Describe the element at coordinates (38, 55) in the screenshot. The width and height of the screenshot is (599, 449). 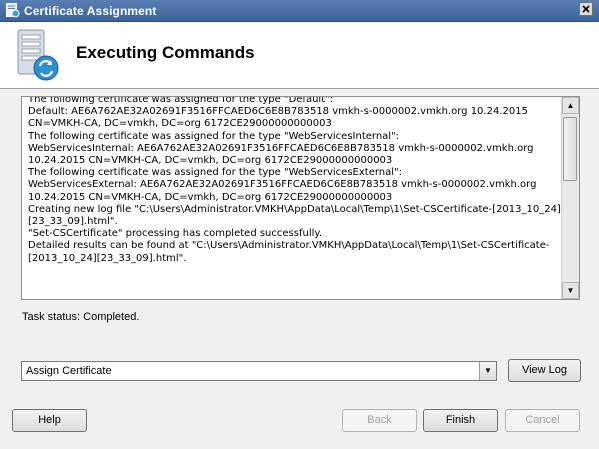
I see `server-sync-icon` at that location.